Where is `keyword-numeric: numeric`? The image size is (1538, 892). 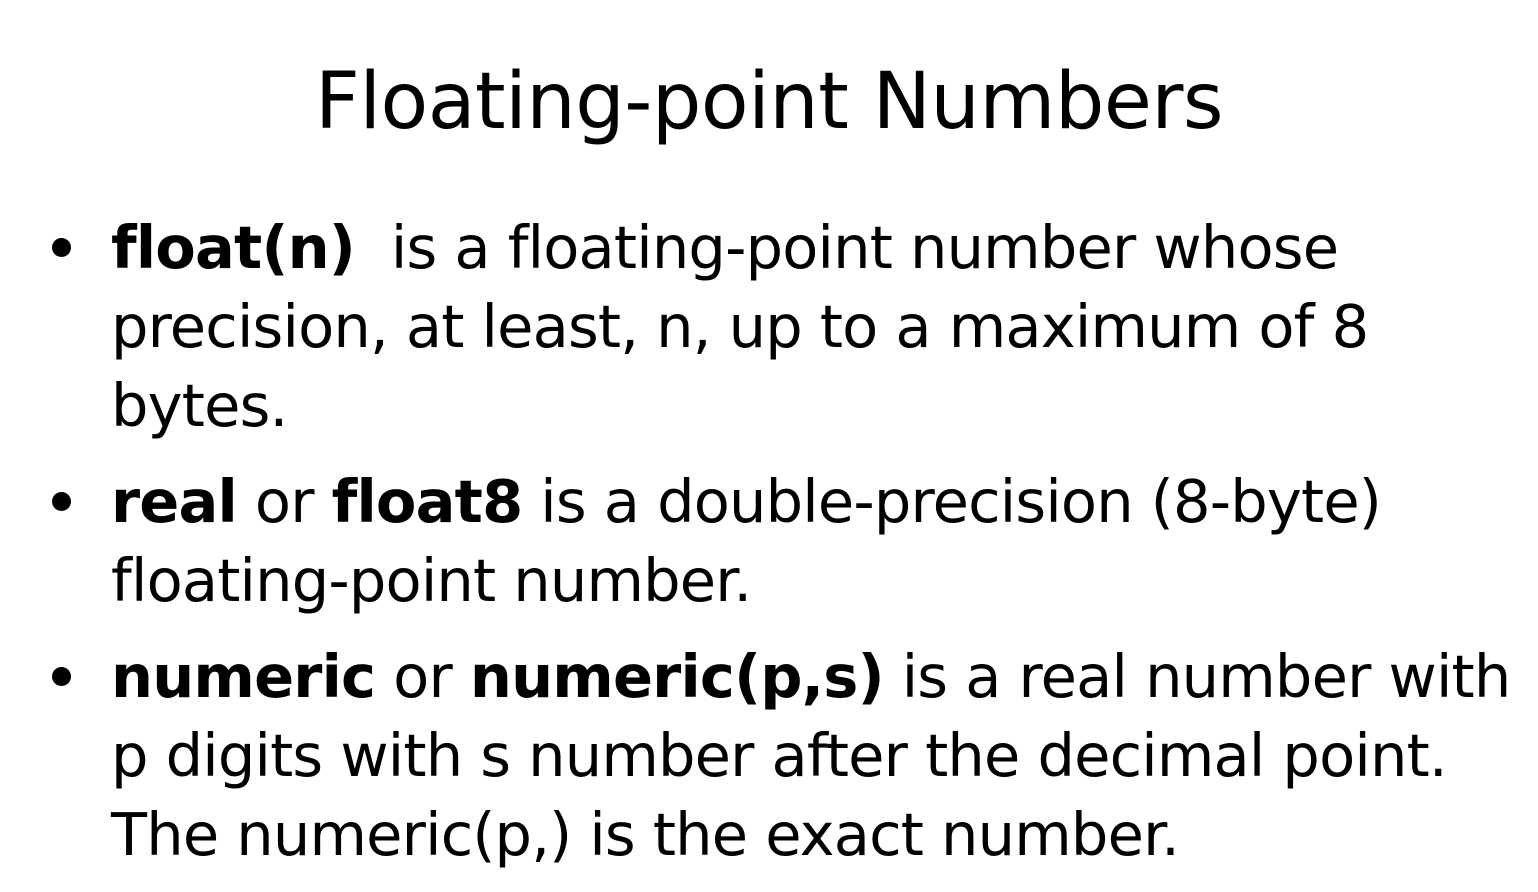
keyword-numeric: numeric is located at coordinates (243, 676).